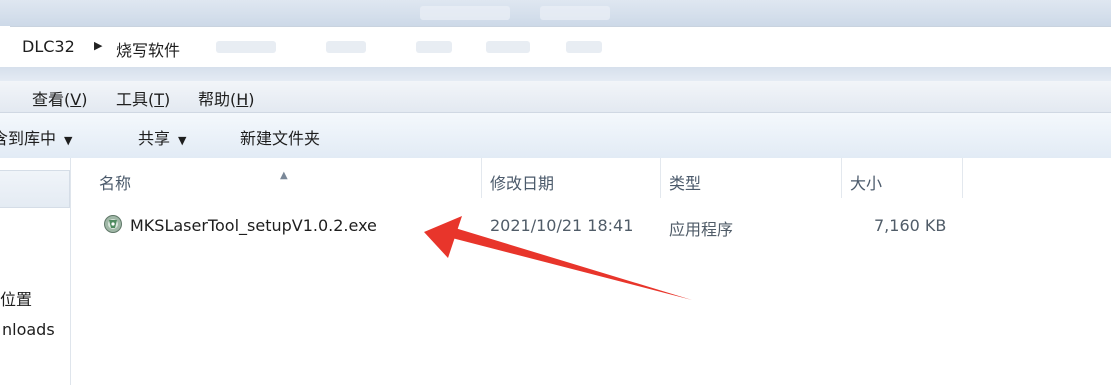 This screenshot has width=1111, height=385. Describe the element at coordinates (555, 74) in the screenshot. I see `toolbar-gap` at that location.